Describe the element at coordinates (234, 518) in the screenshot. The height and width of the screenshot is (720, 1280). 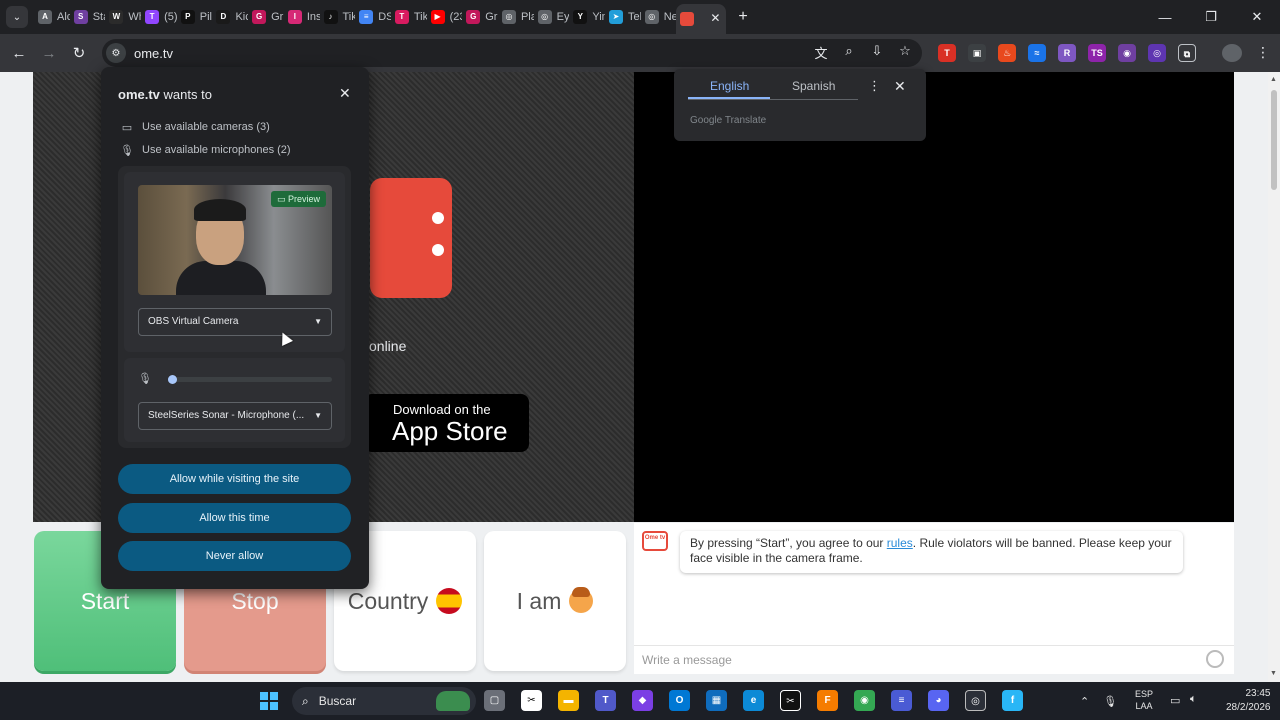
I see `allow-once-button: Allow this time` at that location.